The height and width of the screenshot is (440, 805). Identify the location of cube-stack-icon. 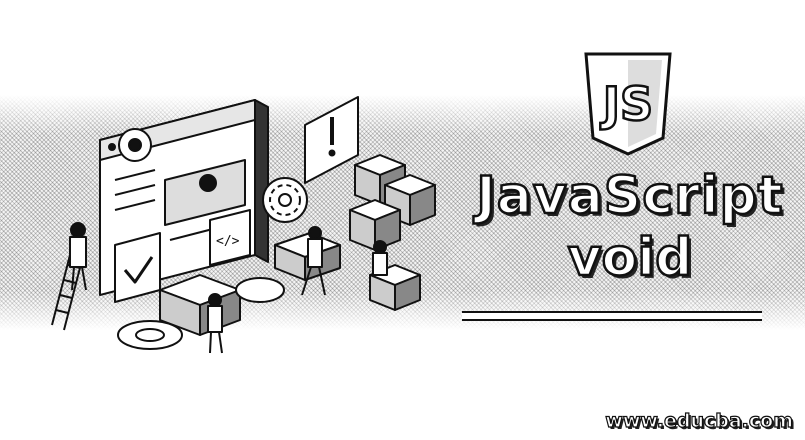
(392, 202).